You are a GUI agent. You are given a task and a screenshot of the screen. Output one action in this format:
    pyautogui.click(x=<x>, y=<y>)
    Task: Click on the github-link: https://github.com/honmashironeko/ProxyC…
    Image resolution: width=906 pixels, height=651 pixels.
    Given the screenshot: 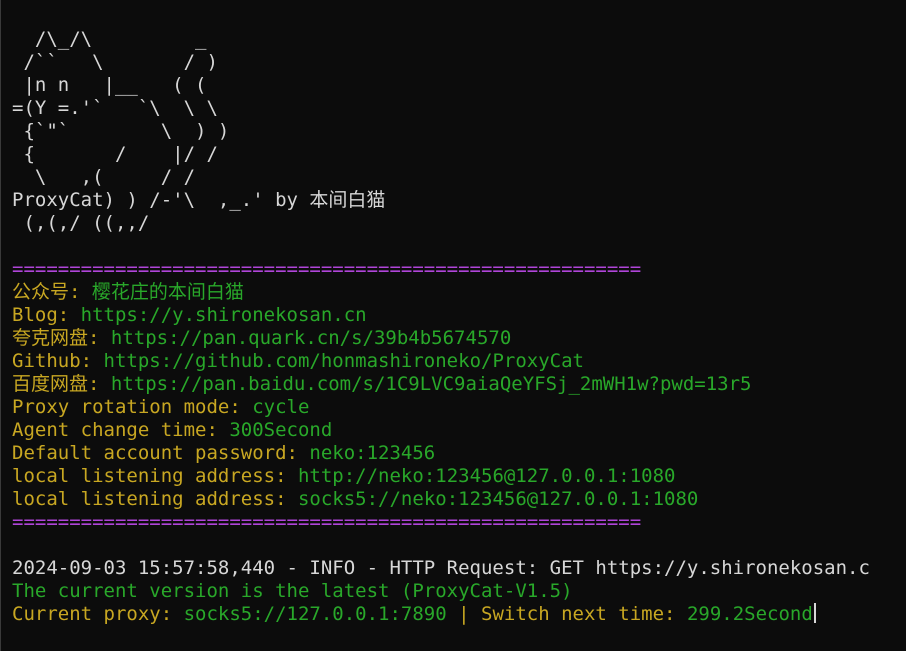 What is the action you would take?
    pyautogui.click(x=344, y=361)
    